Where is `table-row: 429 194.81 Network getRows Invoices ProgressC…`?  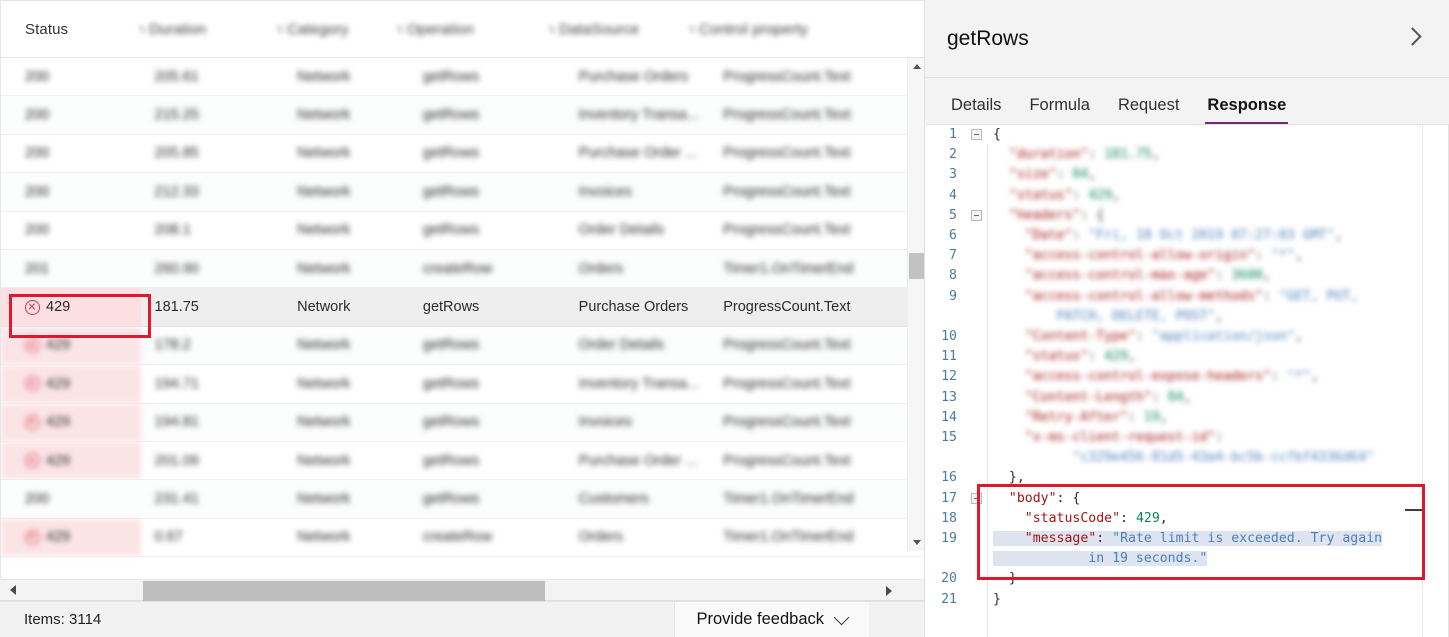
table-row: 429 194.81 Network getRows Invoices ProgressC… is located at coordinates (462, 422).